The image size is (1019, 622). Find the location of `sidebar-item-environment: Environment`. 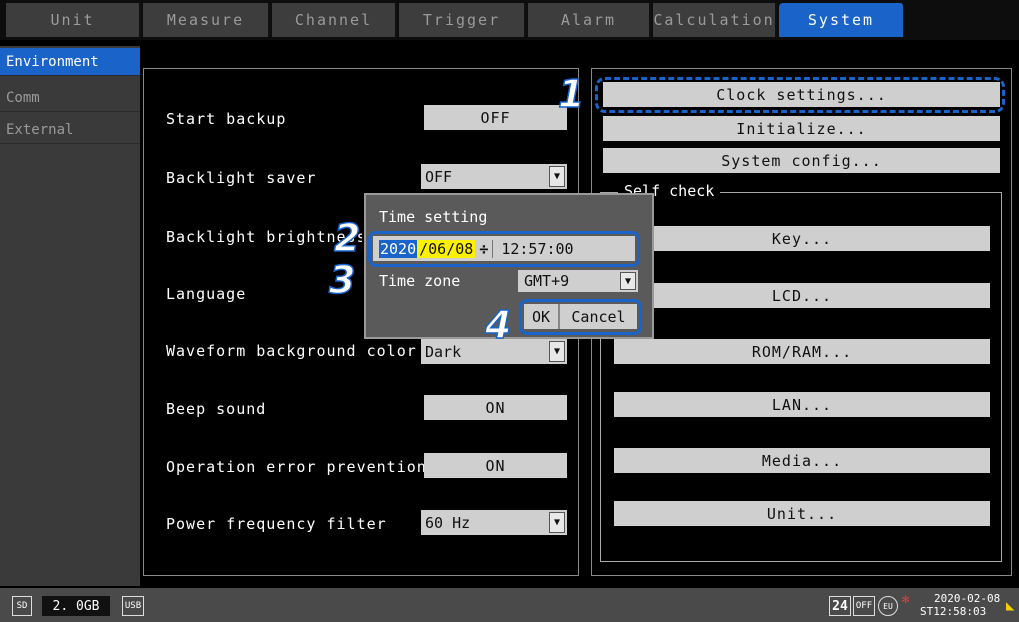

sidebar-item-environment: Environment is located at coordinates (70, 62).